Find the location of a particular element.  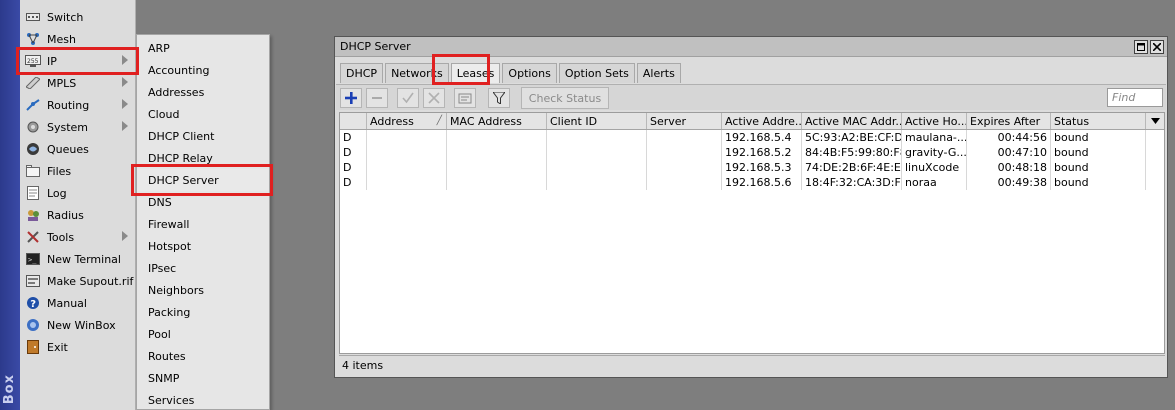

column-header: Expires After is located at coordinates (1009, 121).